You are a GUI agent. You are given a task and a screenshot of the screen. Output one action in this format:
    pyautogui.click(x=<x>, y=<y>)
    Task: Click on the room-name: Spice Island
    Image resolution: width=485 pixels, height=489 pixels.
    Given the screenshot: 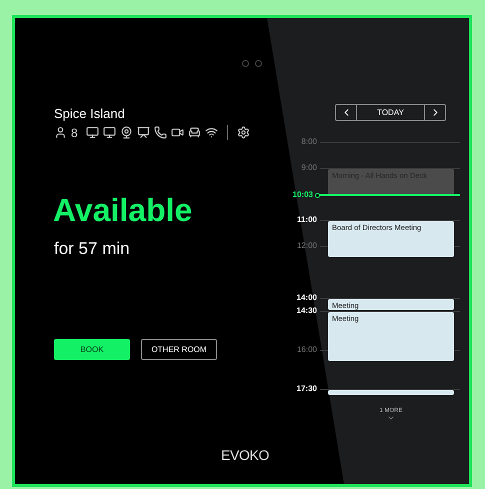 What is the action you would take?
    pyautogui.click(x=90, y=113)
    